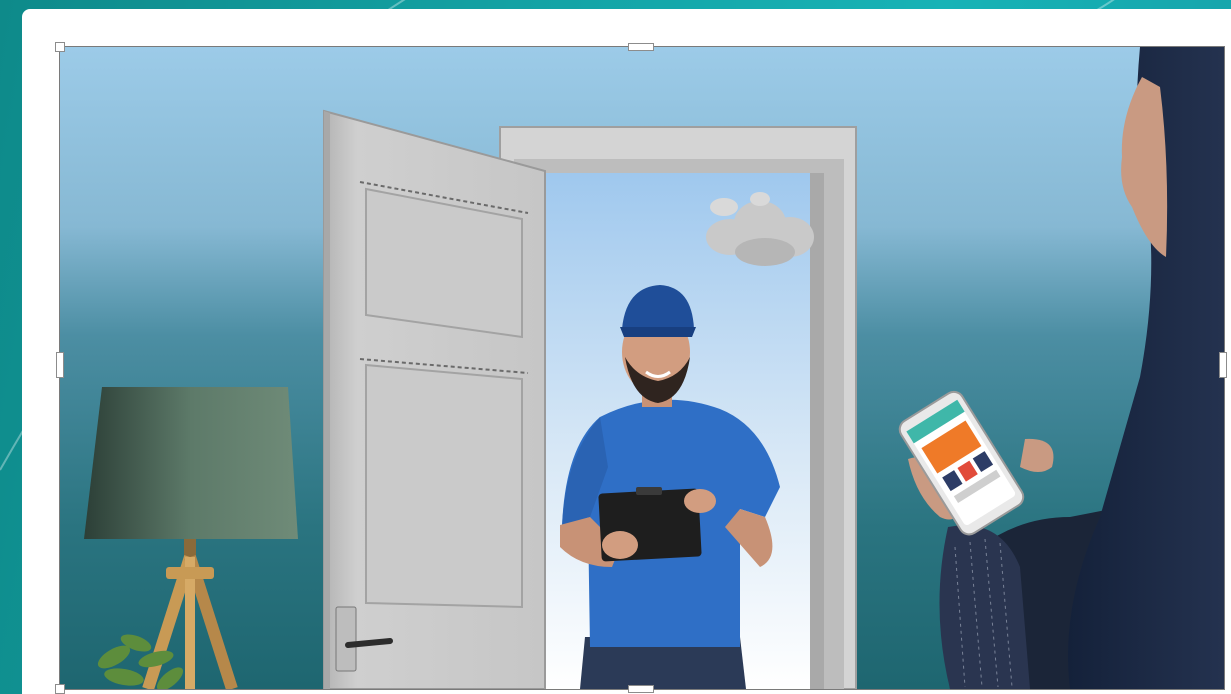  I want to click on door-handle-icon, so click(369, 643).